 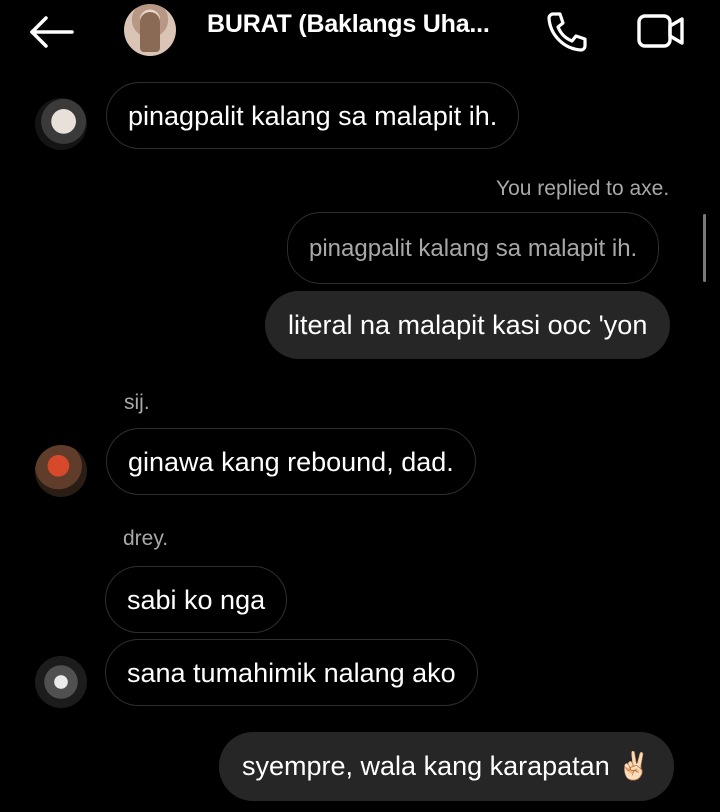 I want to click on sender-avatar-sij, so click(x=61, y=471).